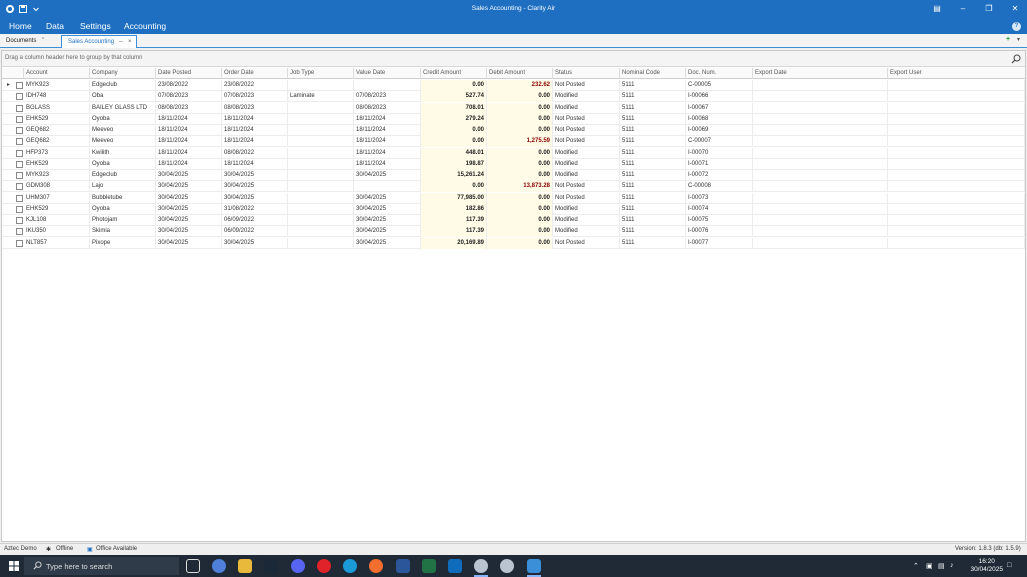  I want to click on cell-date-posted: 08/08/2023, so click(189, 108).